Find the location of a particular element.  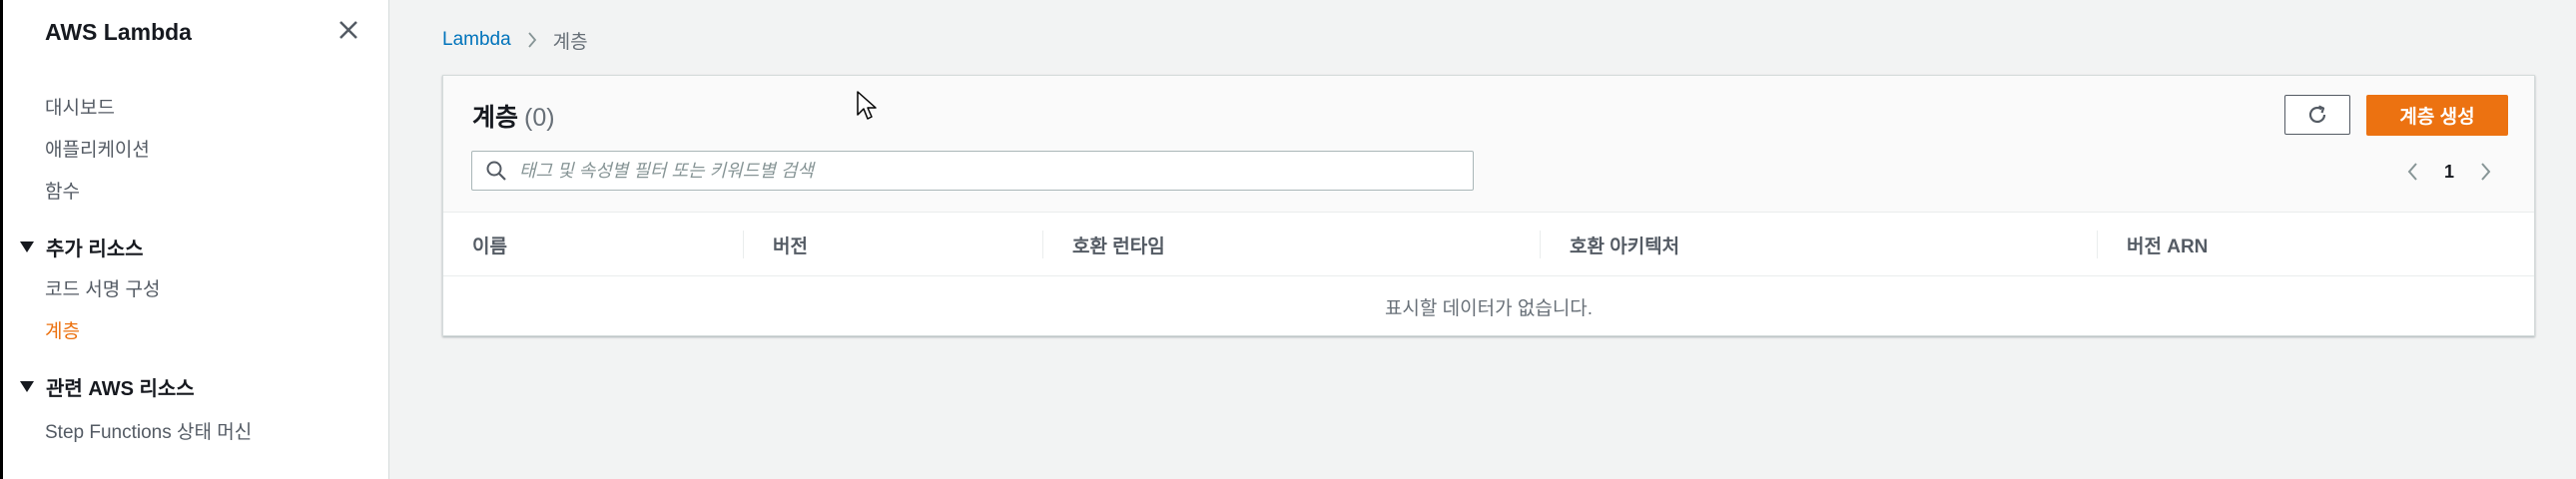

page-title: 계층 (0) is located at coordinates (513, 116).